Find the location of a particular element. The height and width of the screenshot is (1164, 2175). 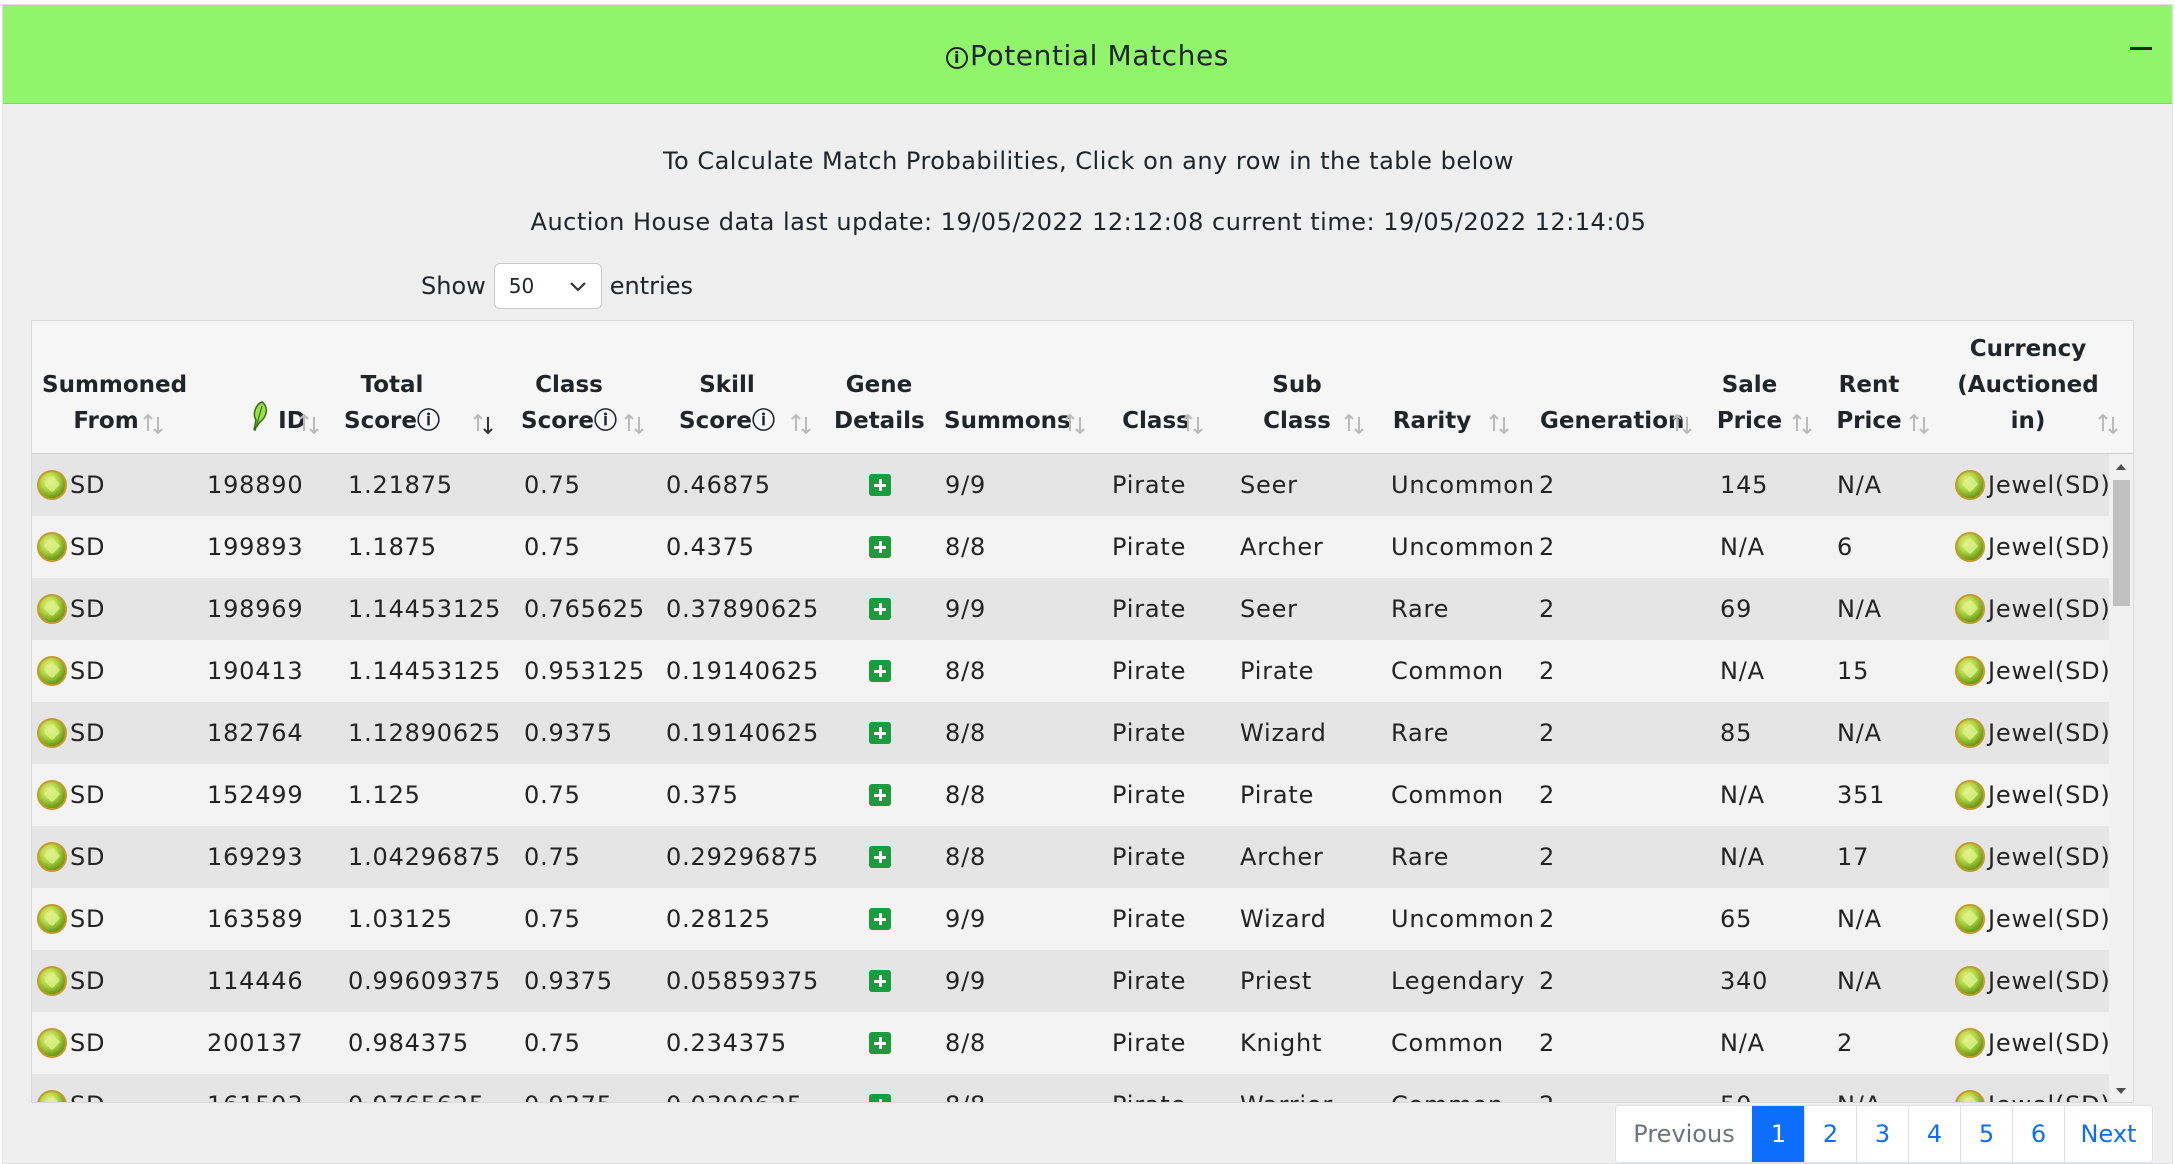

cell-text: 351 is located at coordinates (1861, 795).